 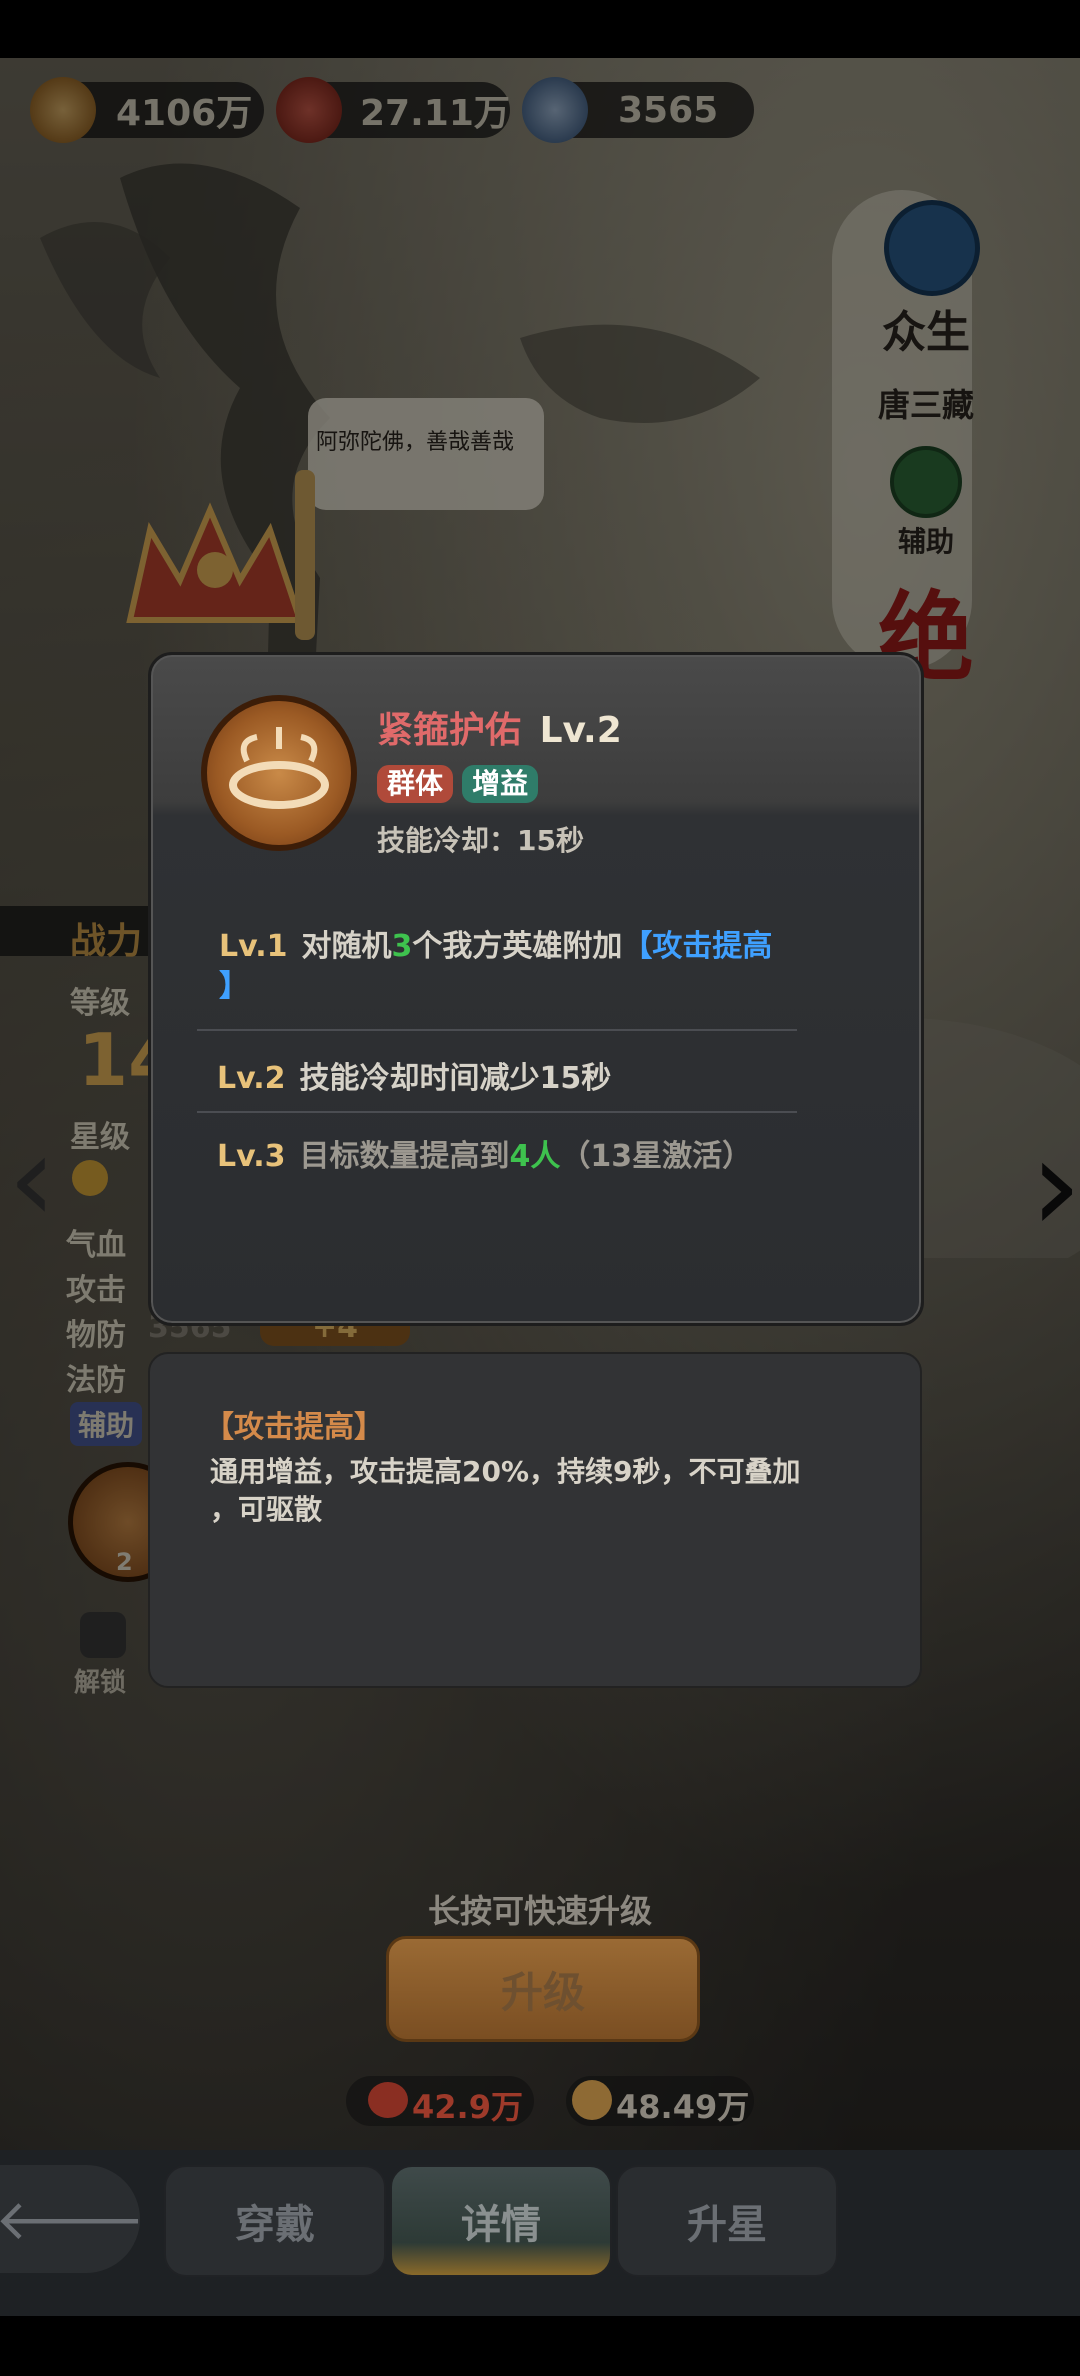 What do you see at coordinates (660, 2101) in the screenshot?
I see `cost-coins: 48.49万` at bounding box center [660, 2101].